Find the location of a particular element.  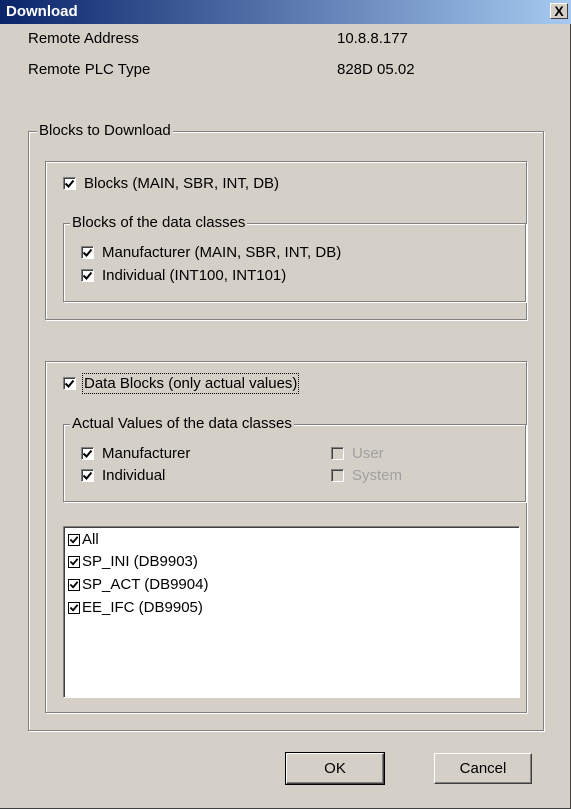

plc-type-value: 828D 05.02 is located at coordinates (376, 69).